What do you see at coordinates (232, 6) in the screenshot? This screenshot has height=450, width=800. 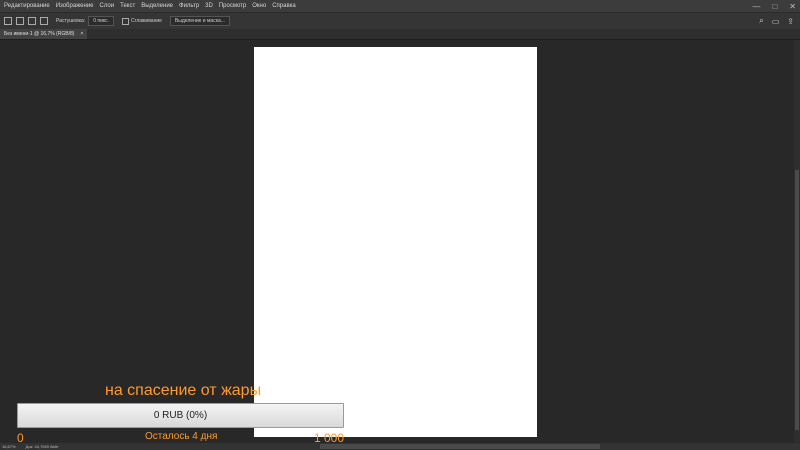 I see `menu-view: Просмотр` at bounding box center [232, 6].